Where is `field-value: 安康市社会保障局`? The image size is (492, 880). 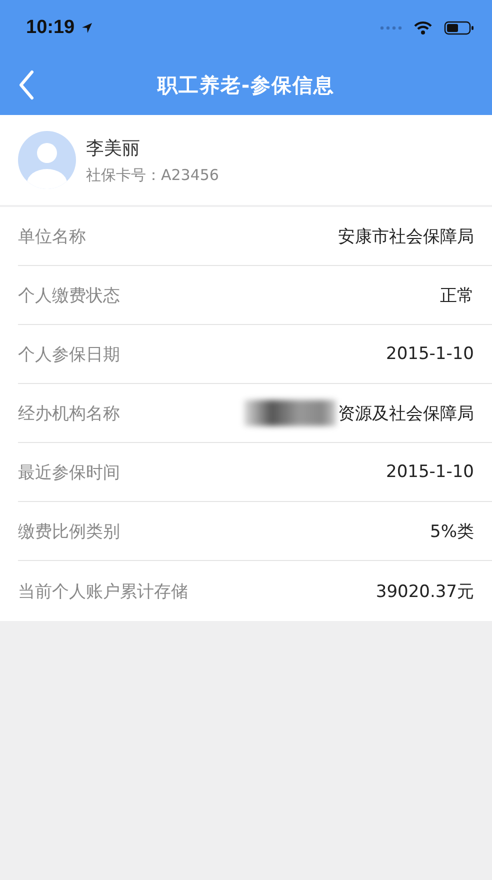
field-value: 安康市社会保障局 is located at coordinates (406, 237).